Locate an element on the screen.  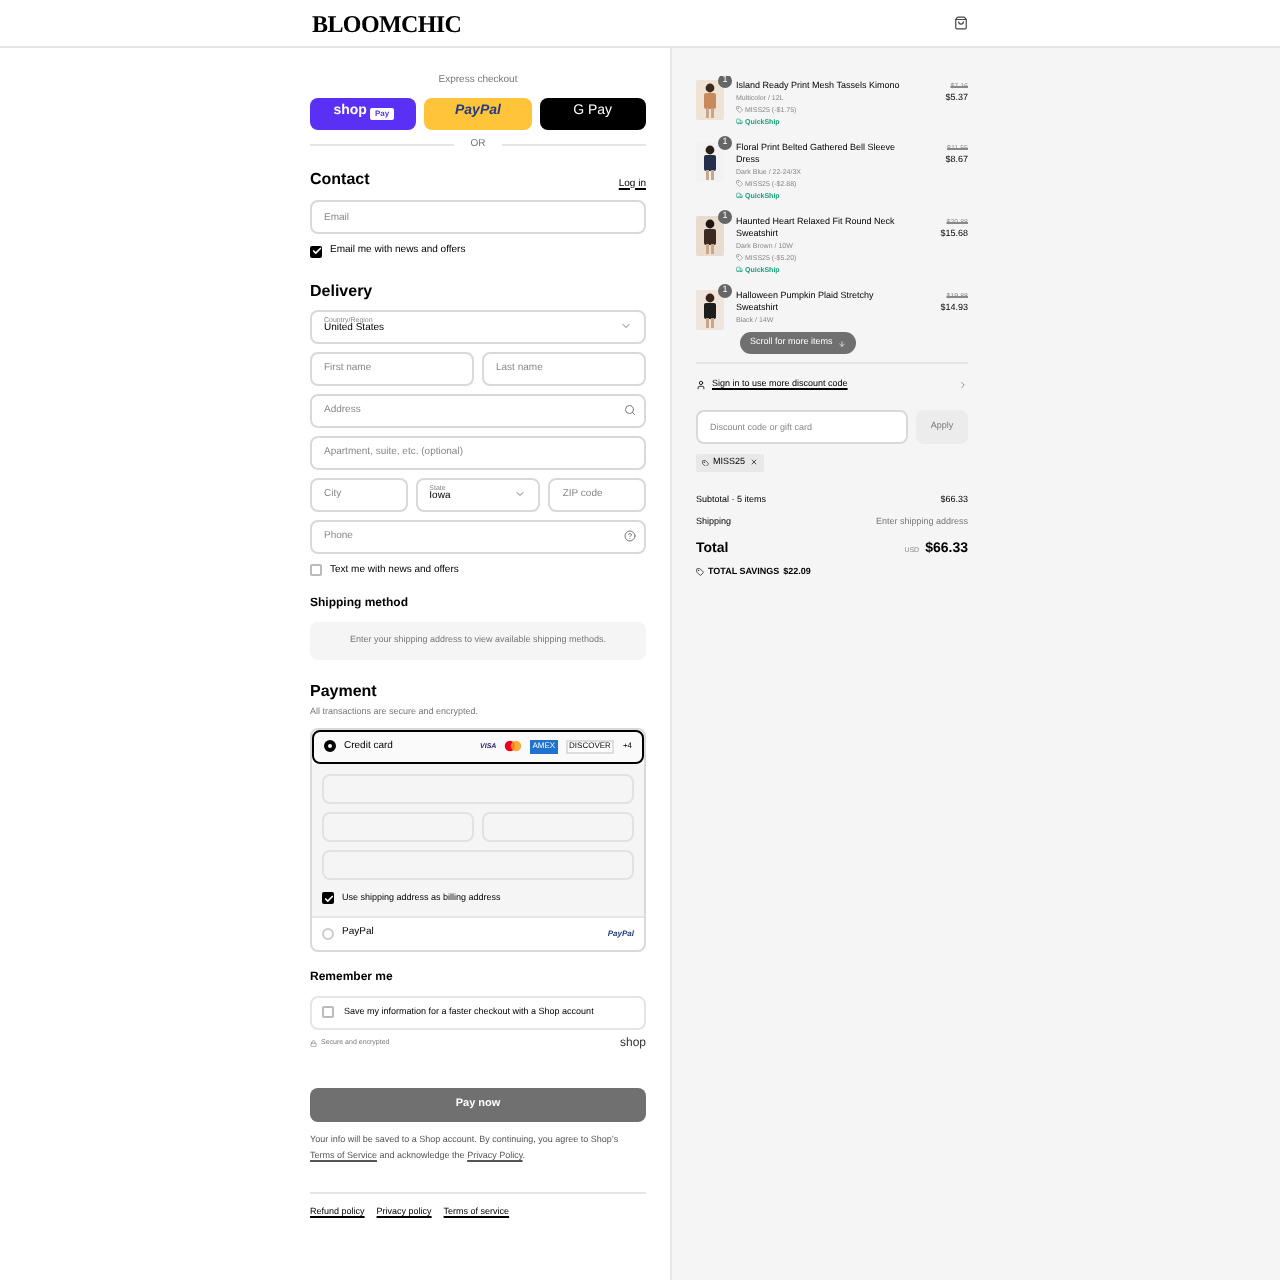
user-icon is located at coordinates (701, 384).